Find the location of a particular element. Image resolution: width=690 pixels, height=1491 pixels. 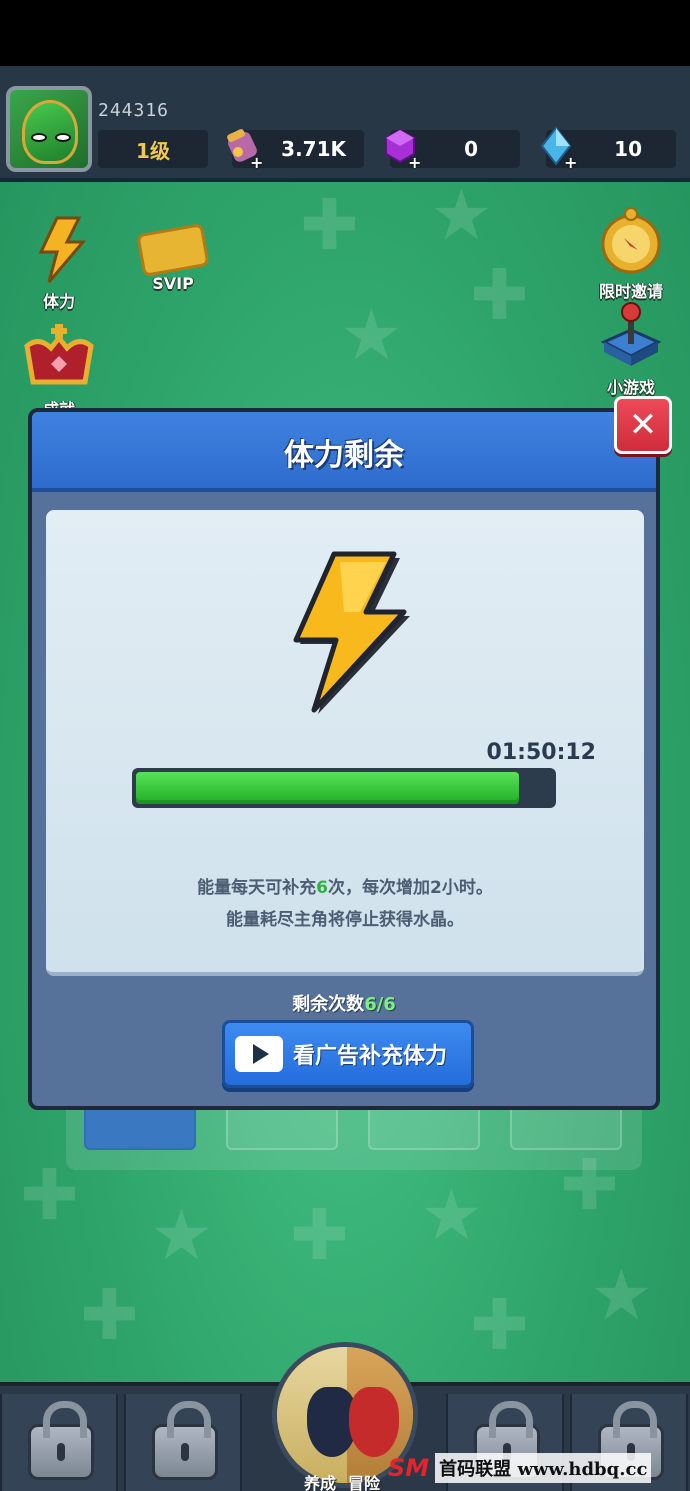

add-purple-gem-icon: + is located at coordinates (414, 162).